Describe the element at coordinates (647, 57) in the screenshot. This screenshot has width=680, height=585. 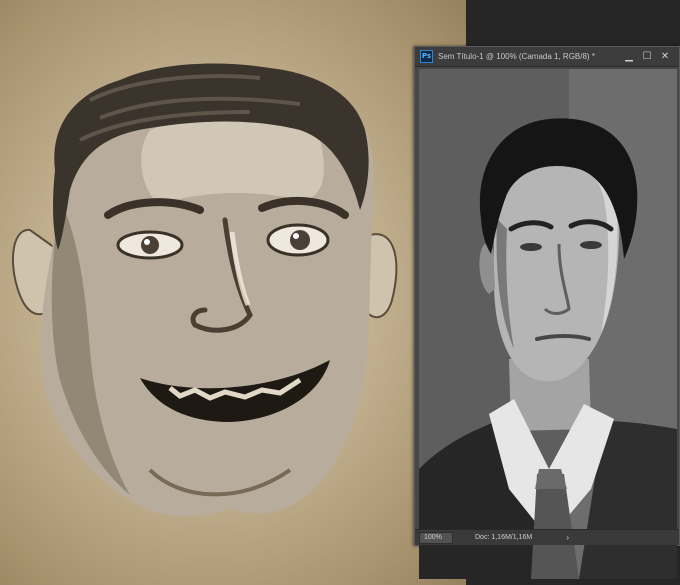
I see `maximize-icon: ☐` at that location.